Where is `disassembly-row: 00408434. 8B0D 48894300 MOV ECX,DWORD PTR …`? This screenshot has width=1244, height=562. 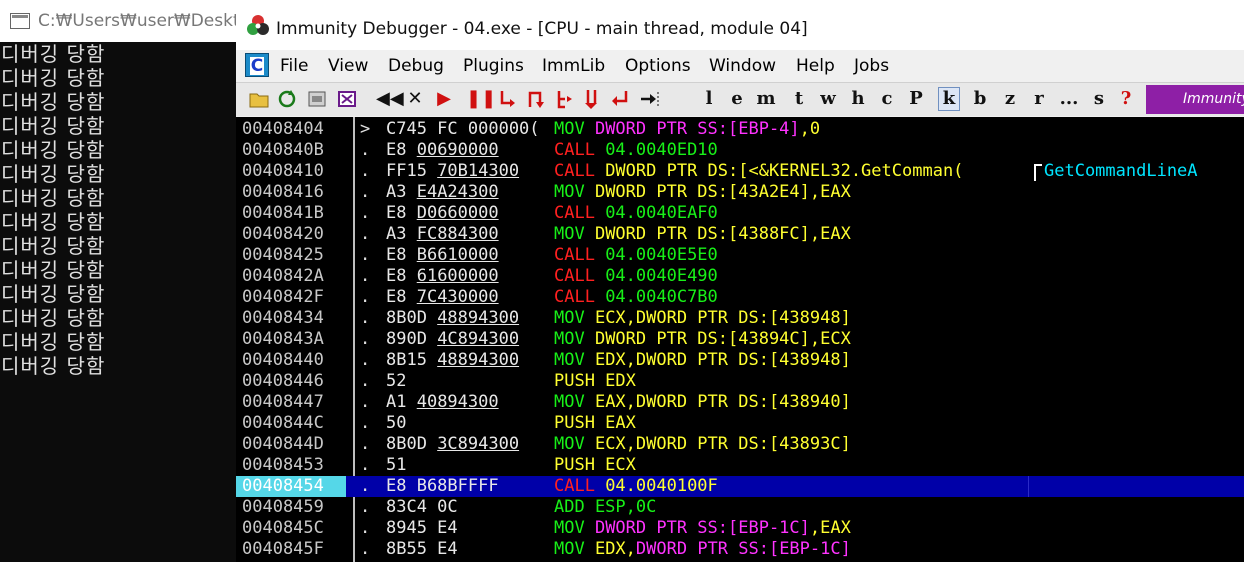
disassembly-row: 00408434. 8B0D 48894300 MOV ECX,DWORD PTR … is located at coordinates (740, 318).